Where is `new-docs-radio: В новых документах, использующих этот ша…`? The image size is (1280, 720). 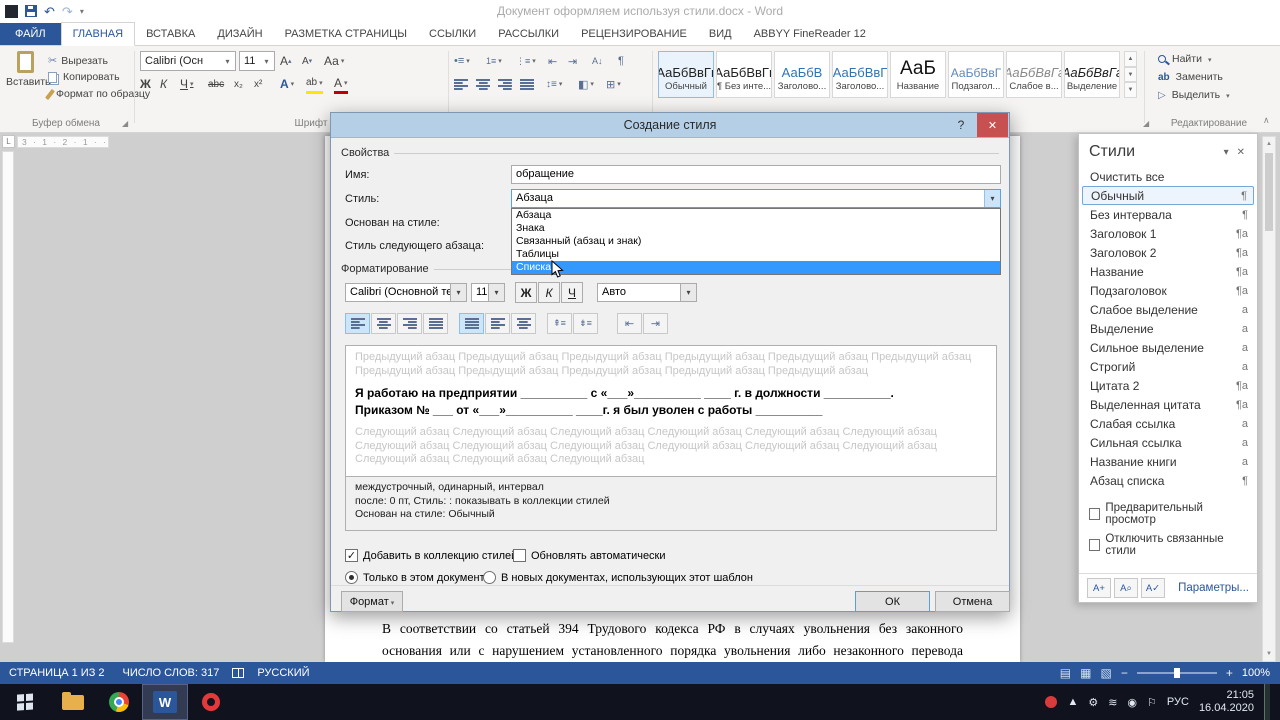
new-docs-radio: В новых документах, использующих этот ша… is located at coordinates (618, 577).